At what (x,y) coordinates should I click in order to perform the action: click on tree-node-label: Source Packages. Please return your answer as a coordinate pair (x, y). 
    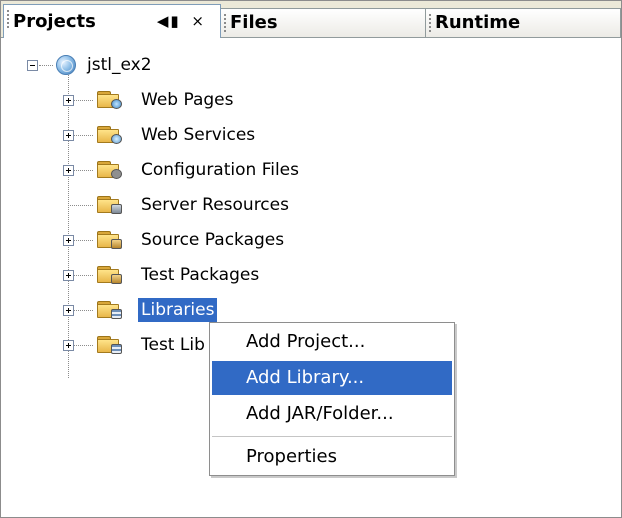
    Looking at the image, I should click on (213, 240).